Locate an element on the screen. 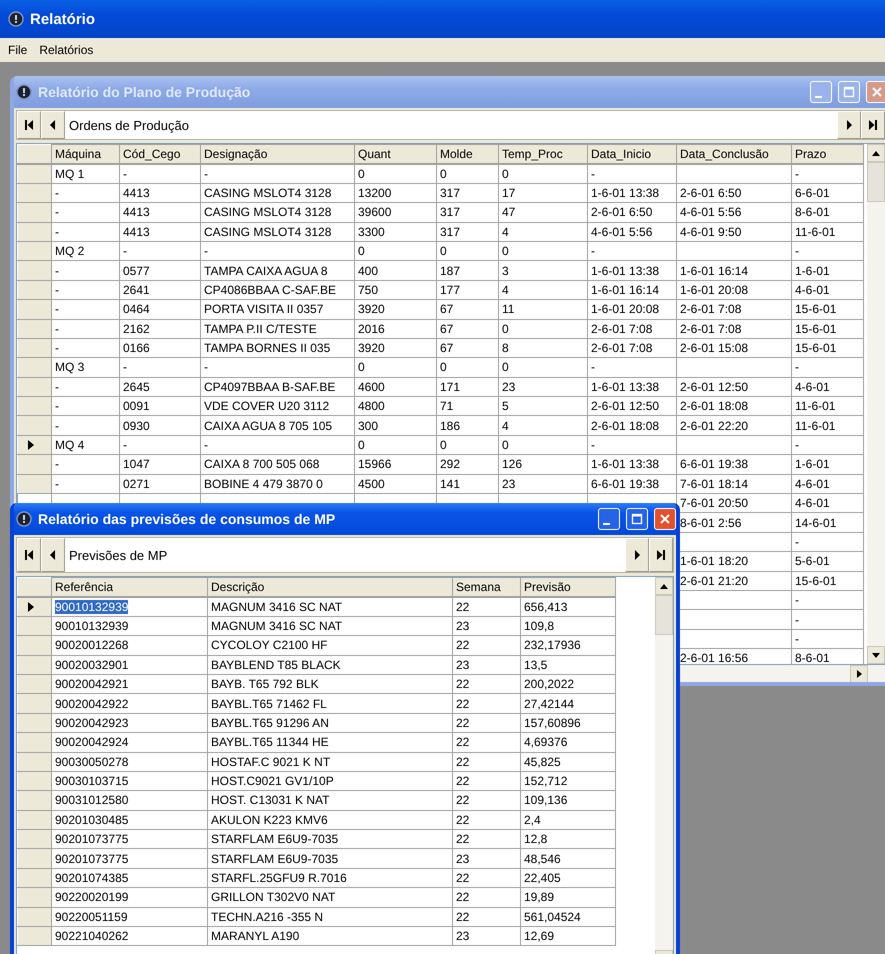  table-cell: 23 is located at coordinates (486, 664).